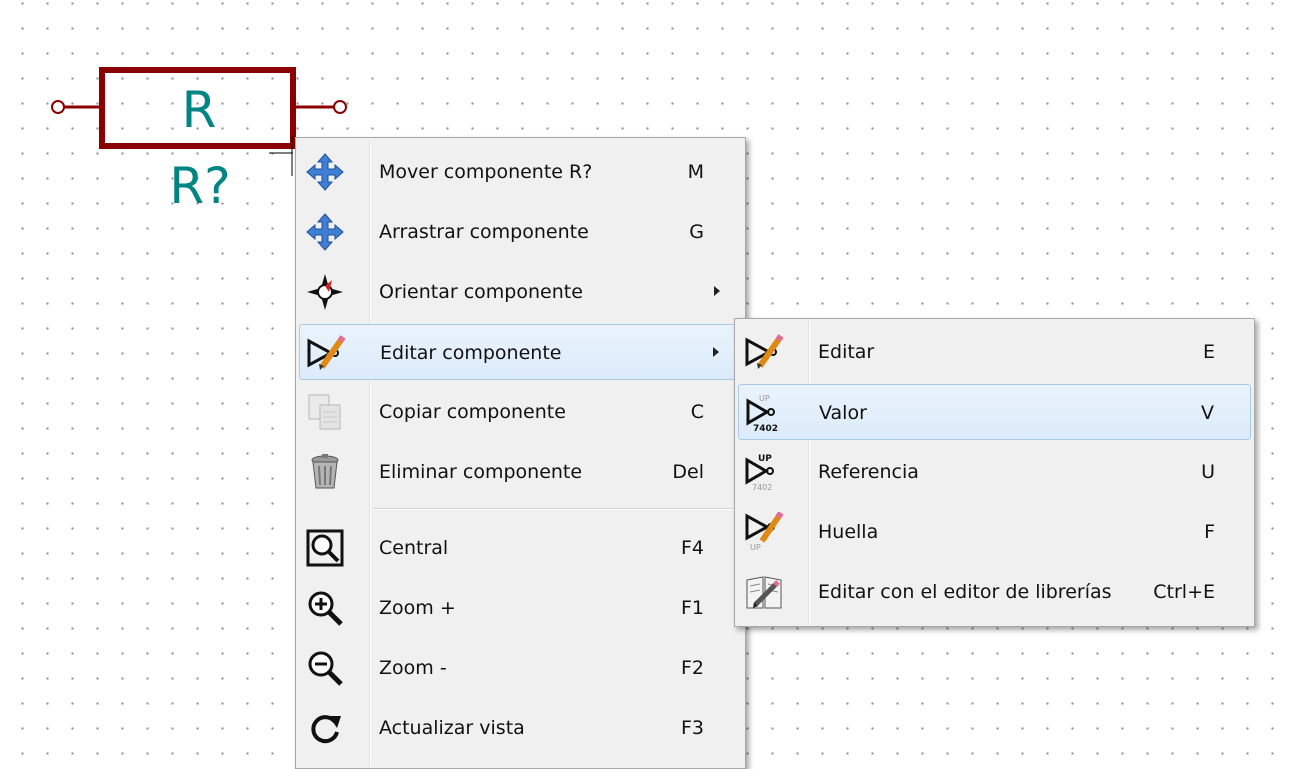 This screenshot has height=769, width=1289. What do you see at coordinates (764, 532) in the screenshot?
I see `footprint-icon: UP` at bounding box center [764, 532].